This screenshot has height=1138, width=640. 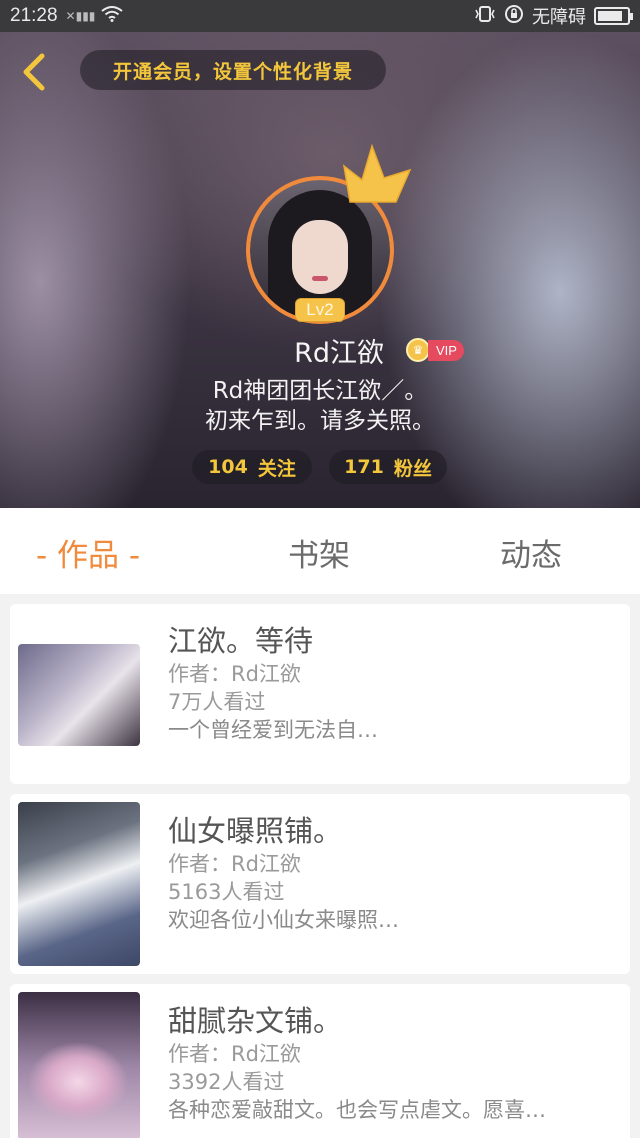 I want to click on vip-label: VIP, so click(x=445, y=350).